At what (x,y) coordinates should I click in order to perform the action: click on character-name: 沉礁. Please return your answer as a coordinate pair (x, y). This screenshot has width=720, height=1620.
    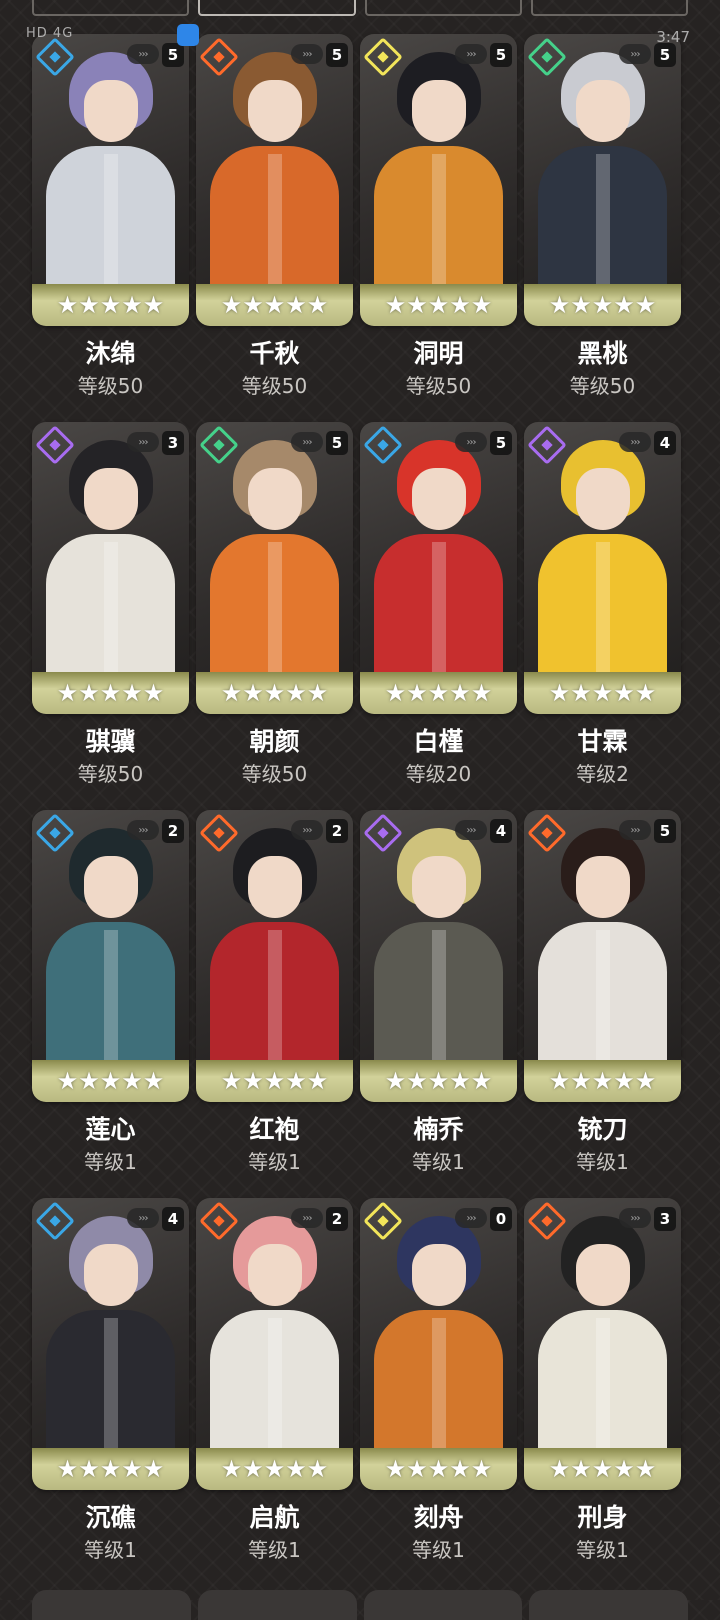
    Looking at the image, I should click on (110, 1517).